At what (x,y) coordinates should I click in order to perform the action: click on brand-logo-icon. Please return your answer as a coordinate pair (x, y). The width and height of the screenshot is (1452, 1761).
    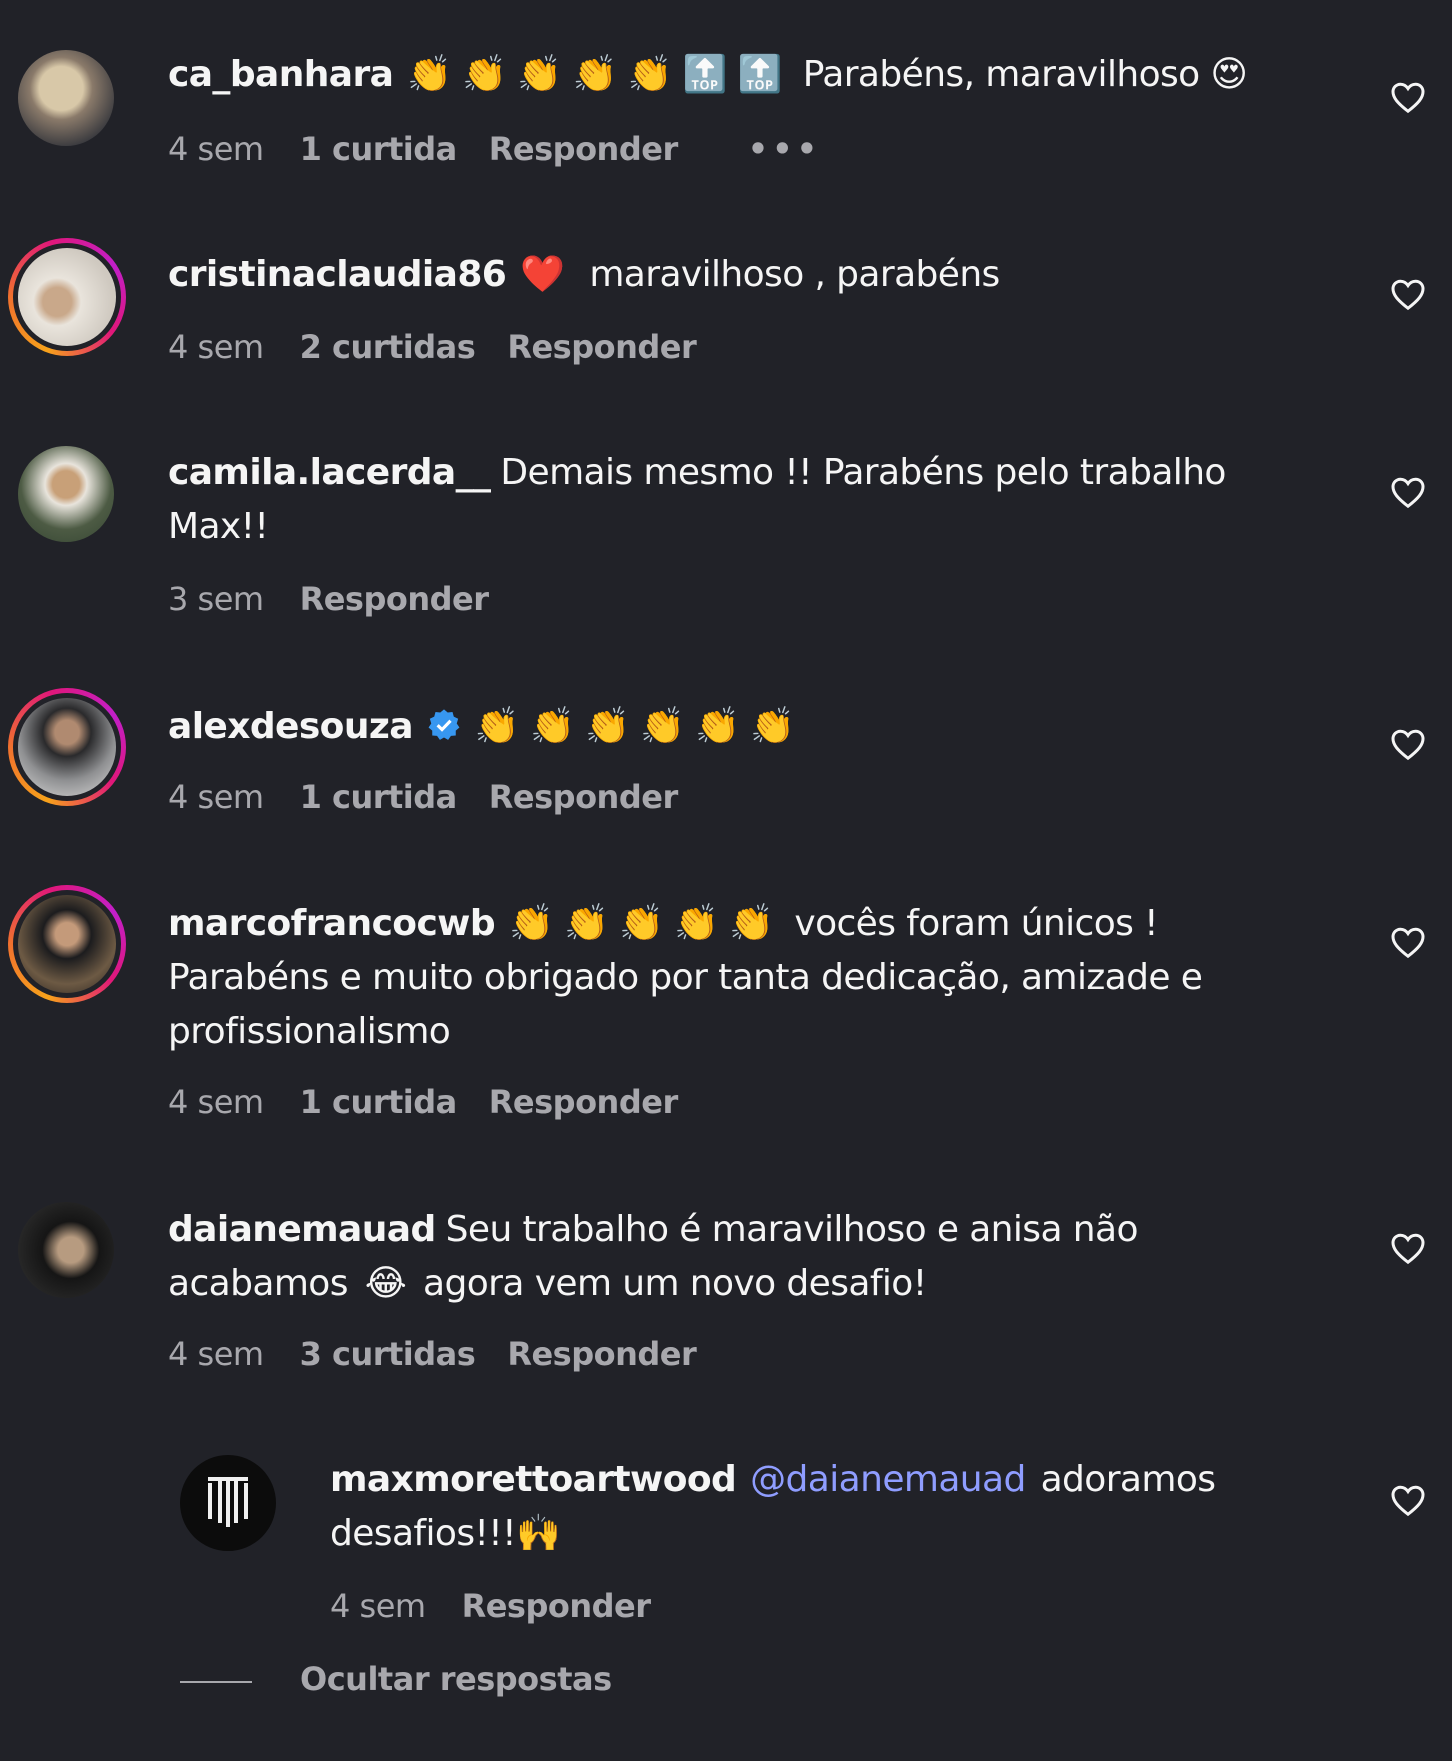
    Looking at the image, I should click on (228, 1502).